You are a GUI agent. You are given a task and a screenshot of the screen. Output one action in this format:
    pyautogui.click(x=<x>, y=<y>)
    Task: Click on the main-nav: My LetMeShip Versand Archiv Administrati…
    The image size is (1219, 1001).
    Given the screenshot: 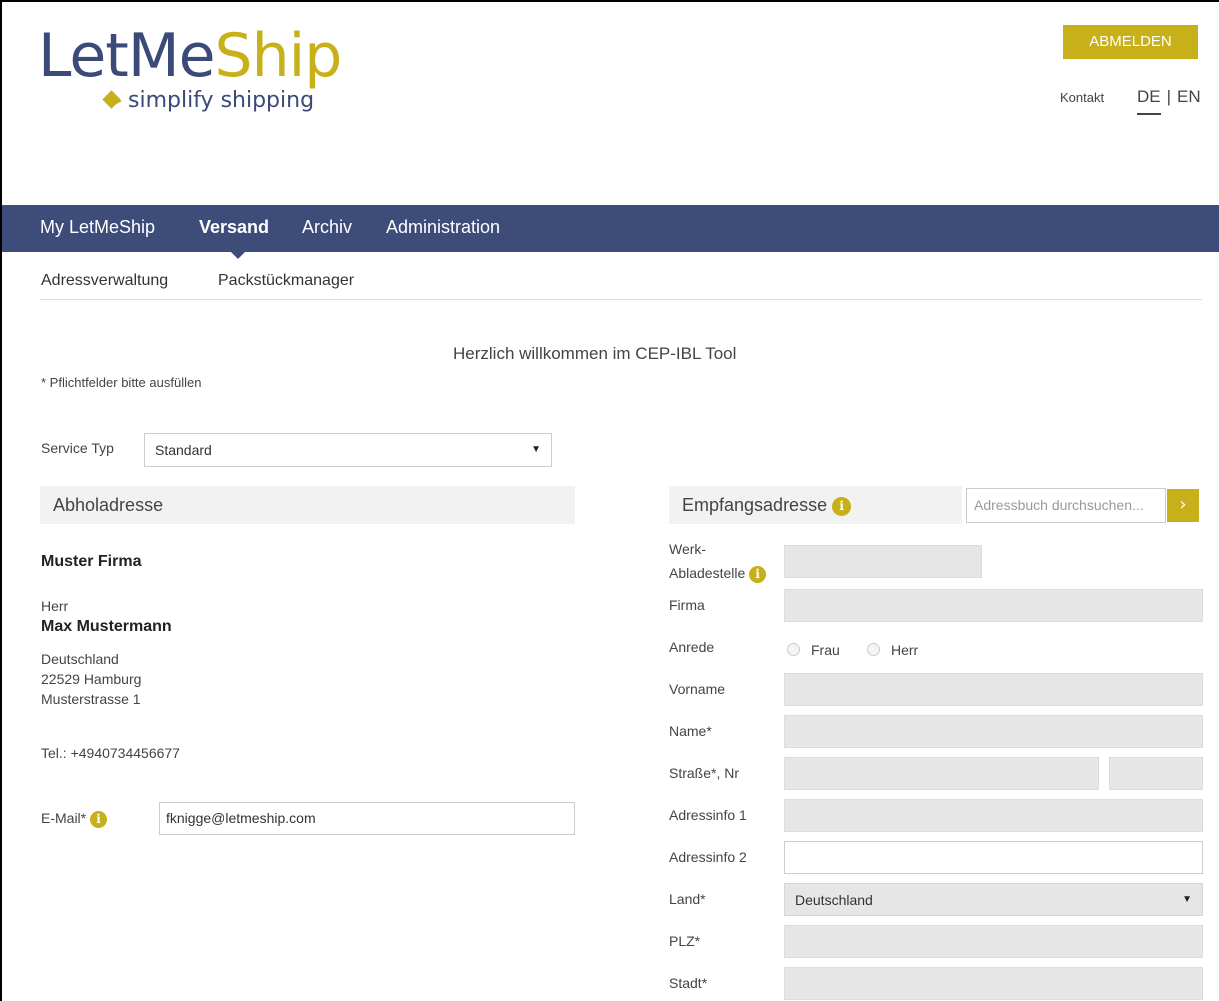 What is the action you would take?
    pyautogui.click(x=610, y=228)
    